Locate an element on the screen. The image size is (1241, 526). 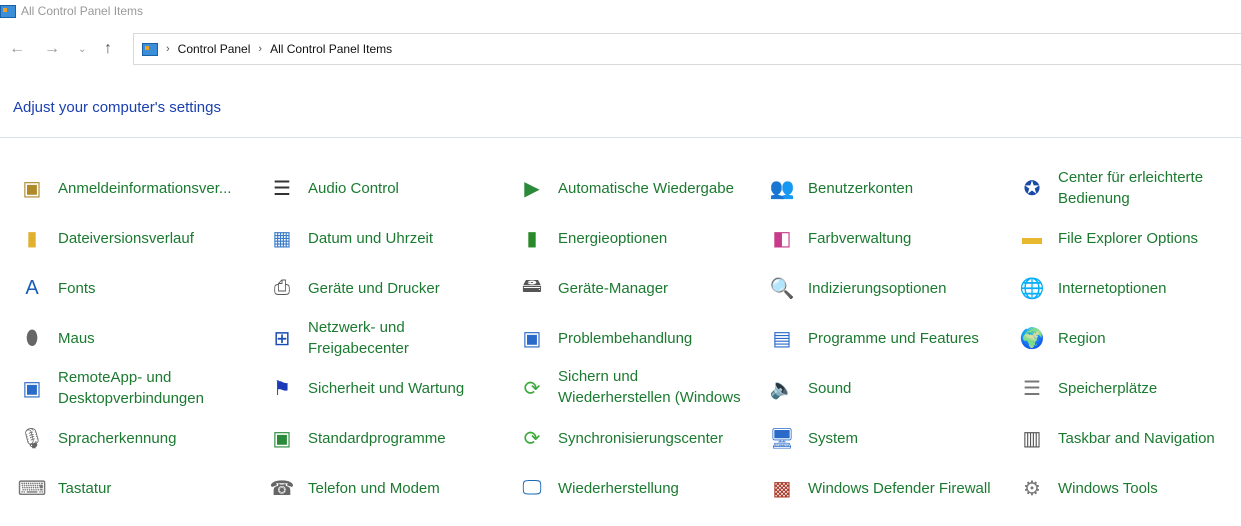
control-panel-item: ☎ Telefon und Modem is located at coordinates (389, 488).